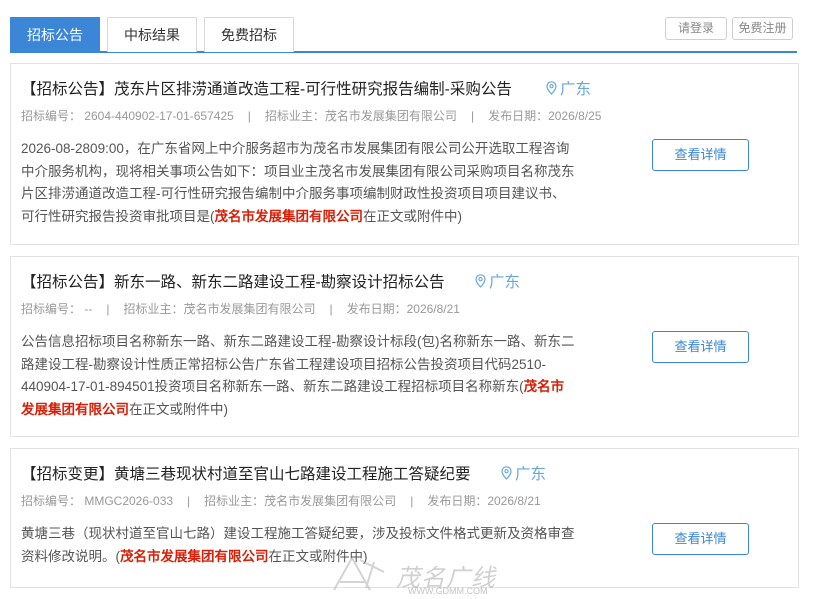 The width and height of the screenshot is (834, 599). I want to click on bid-title: 【招标公告】新东一路、新东二路建设工程-勘察设计招标公告, so click(233, 281).